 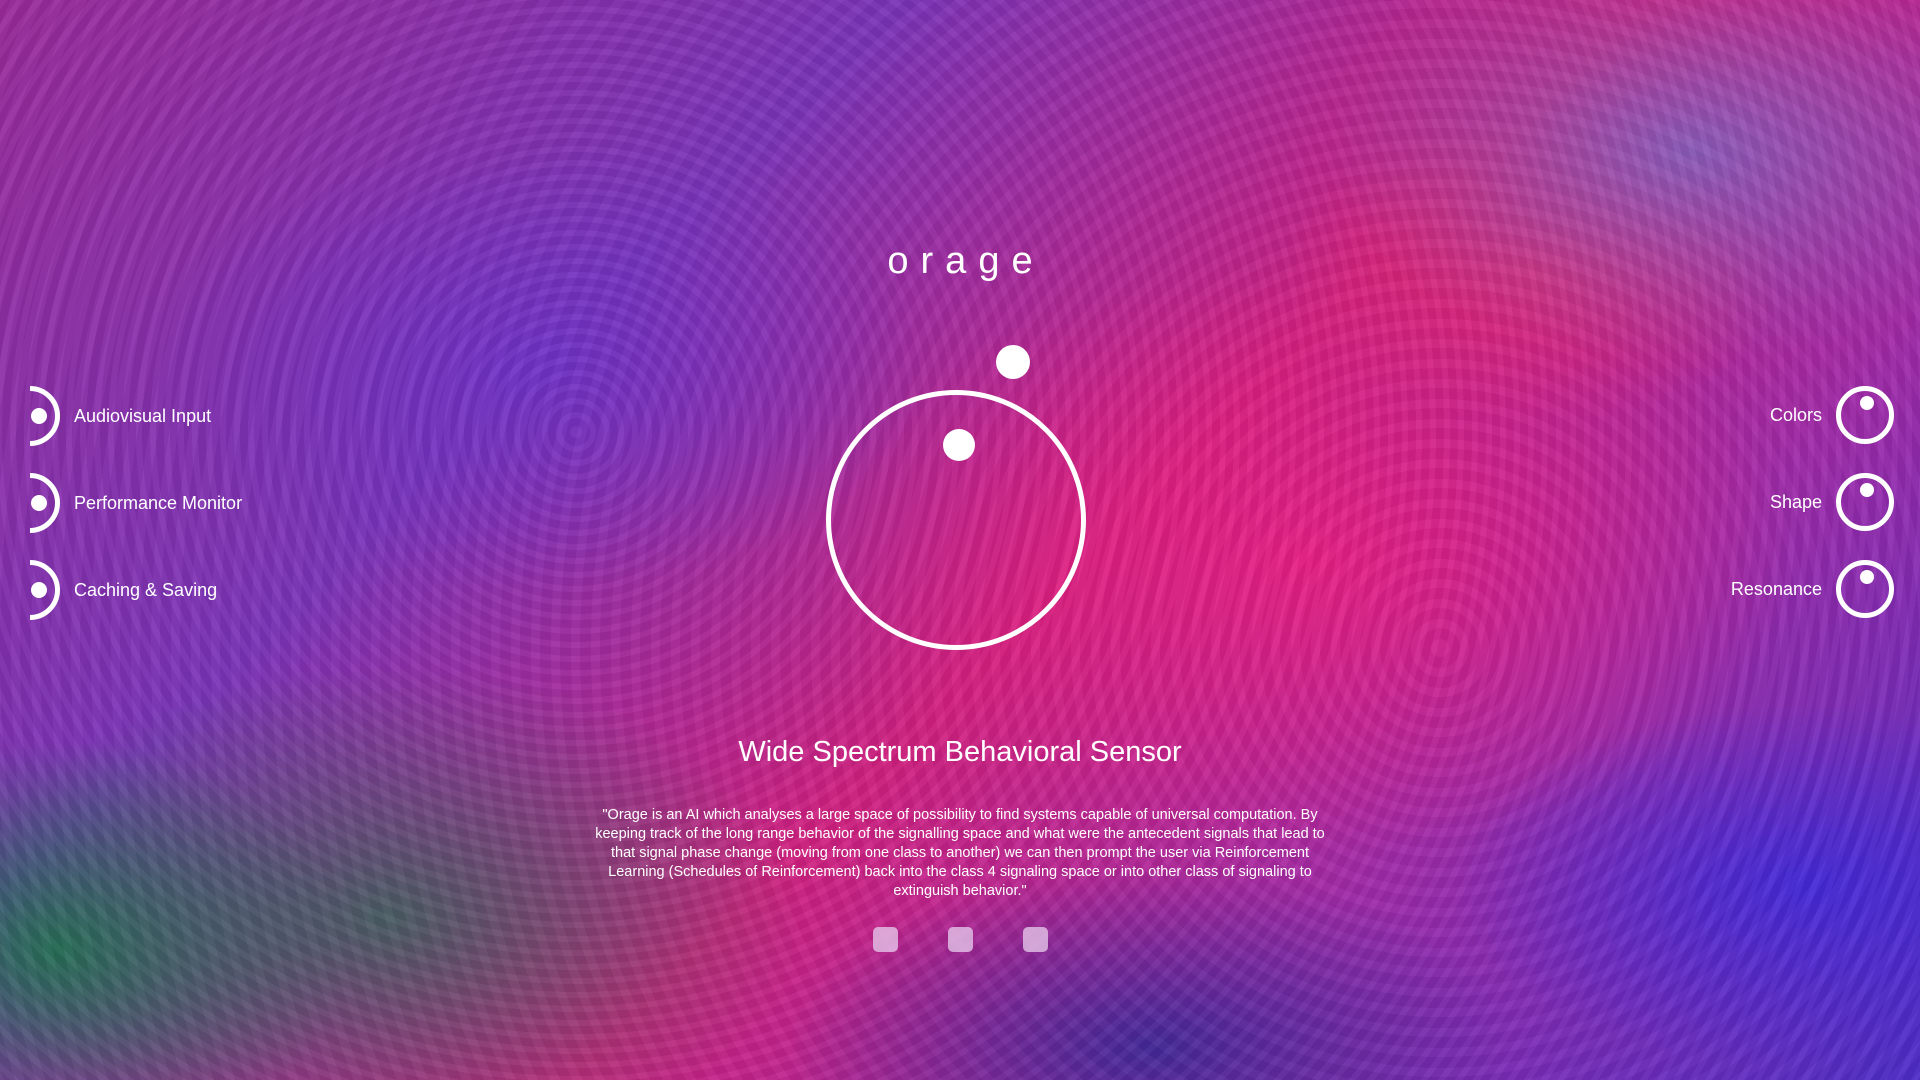 I want to click on page-title: Wide Spectrum Behavioral Sensor, so click(x=960, y=752).